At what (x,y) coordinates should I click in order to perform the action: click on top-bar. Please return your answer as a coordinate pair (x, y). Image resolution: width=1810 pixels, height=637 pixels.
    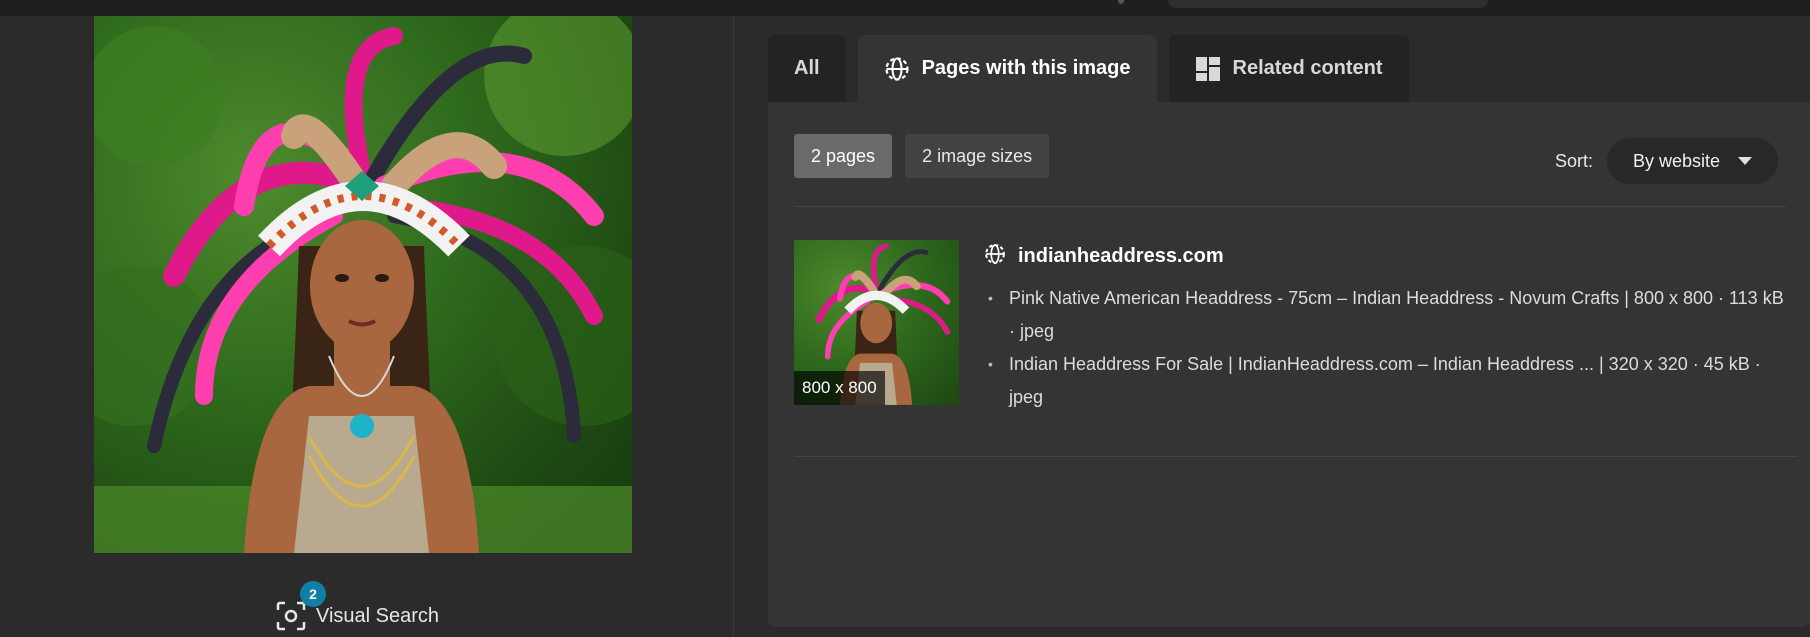
    Looking at the image, I should click on (905, 8).